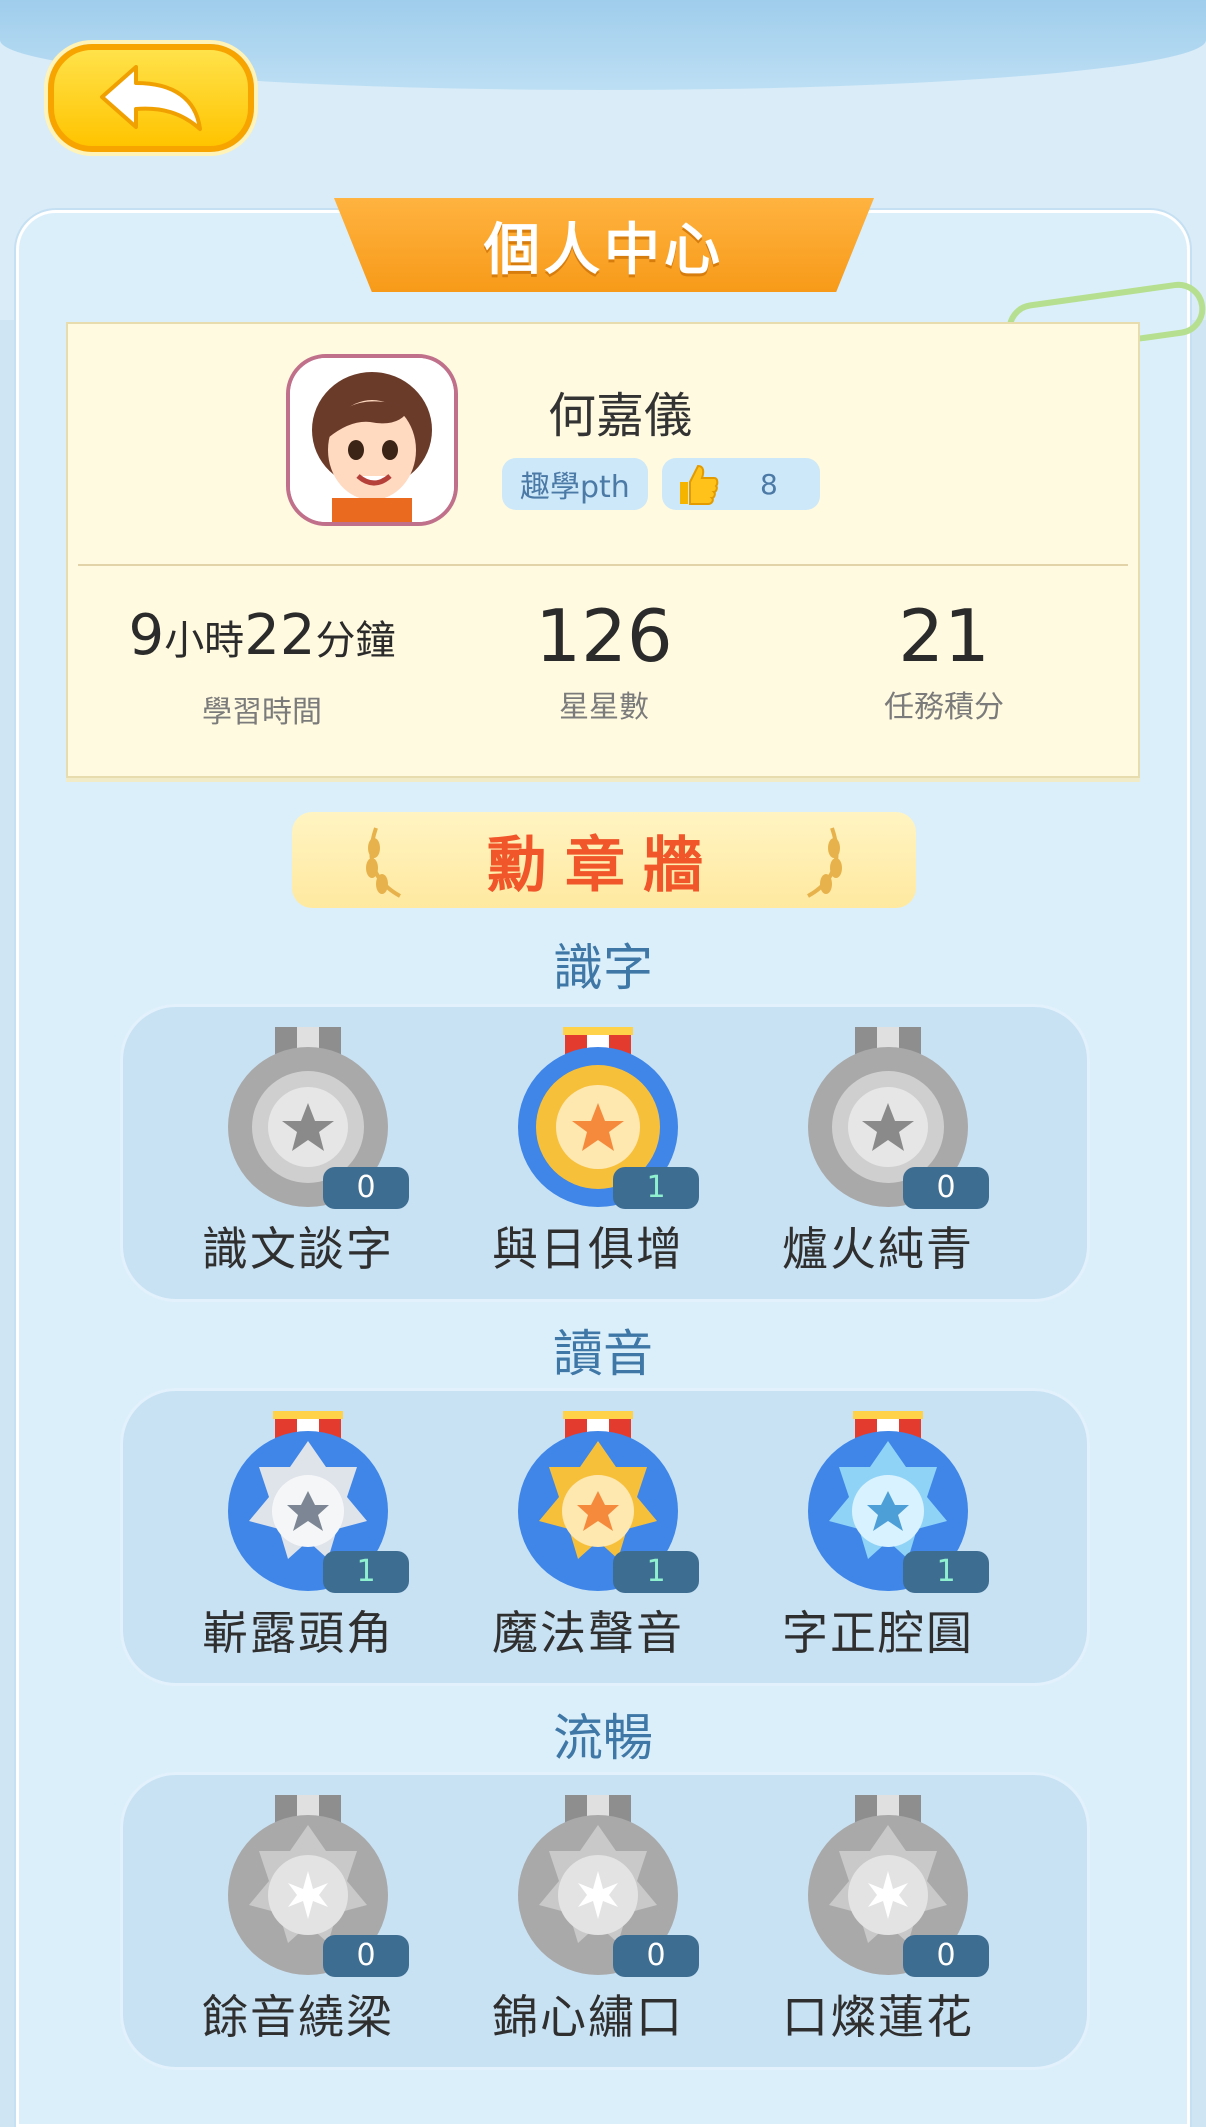  What do you see at coordinates (699, 484) in the screenshot?
I see `thumbs-up-icon` at bounding box center [699, 484].